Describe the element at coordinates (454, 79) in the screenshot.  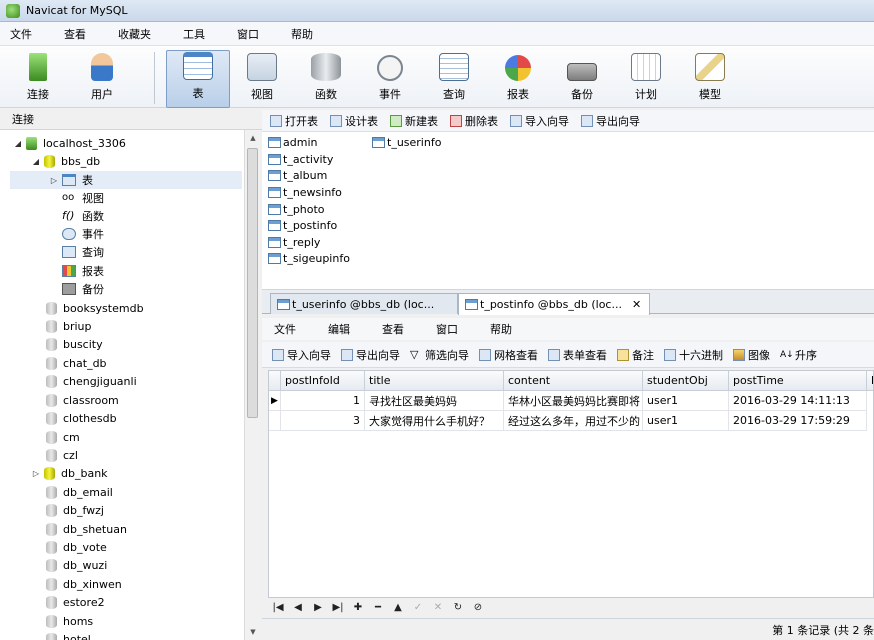
I see `toolbar-query-button: 查询` at that location.